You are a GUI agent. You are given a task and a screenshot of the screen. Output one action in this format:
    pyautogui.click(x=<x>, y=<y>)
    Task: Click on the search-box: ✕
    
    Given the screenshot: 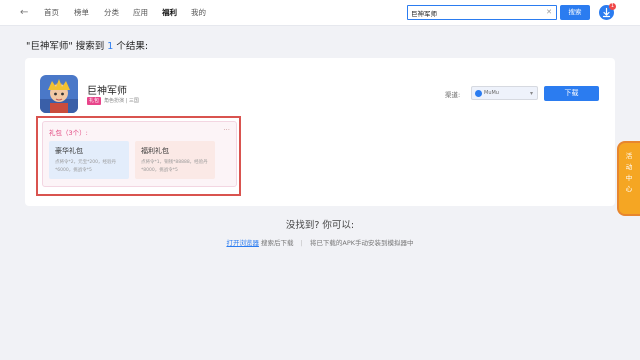 What is the action you would take?
    pyautogui.click(x=482, y=12)
    